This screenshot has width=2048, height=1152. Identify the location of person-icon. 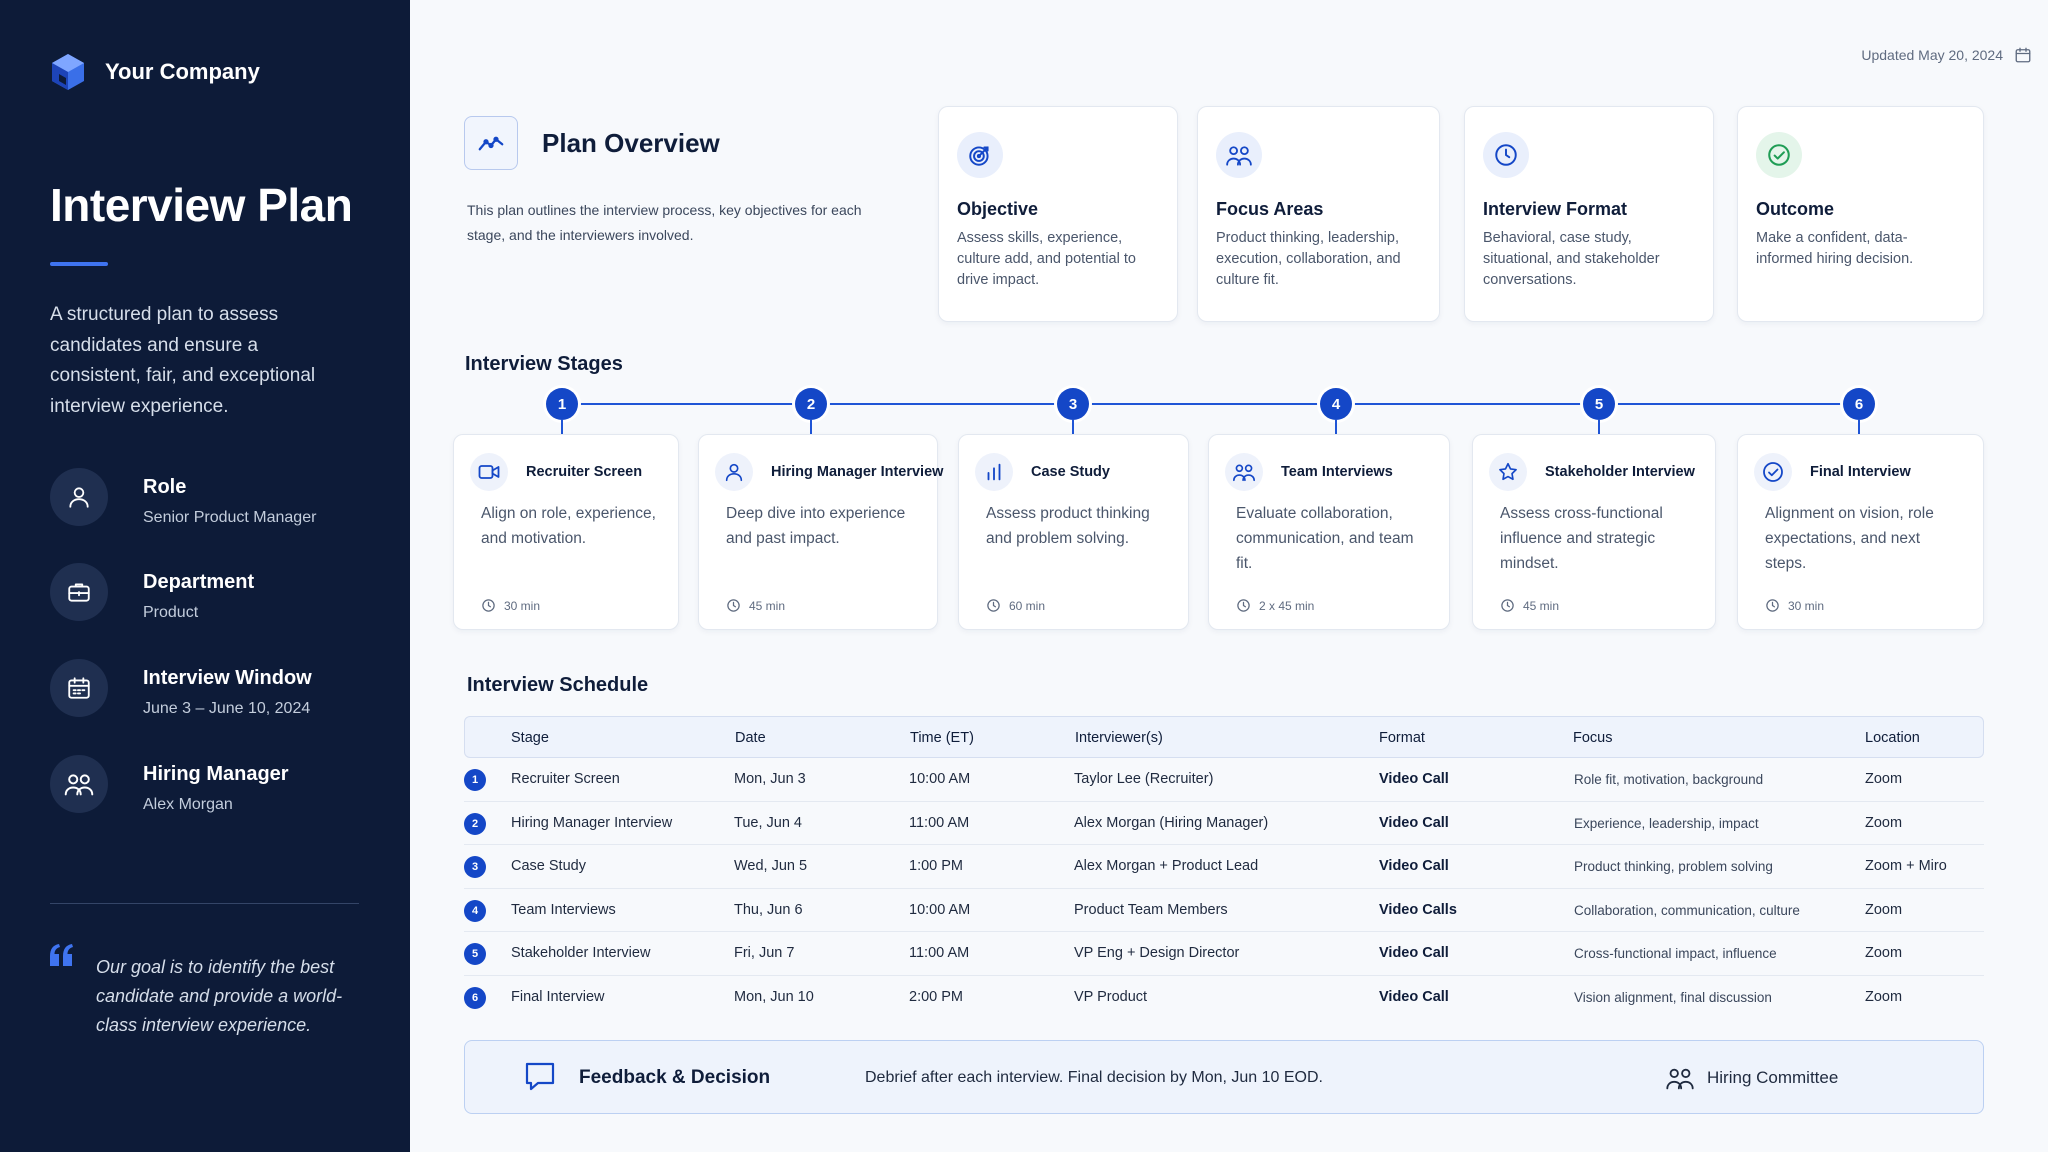
(734, 472).